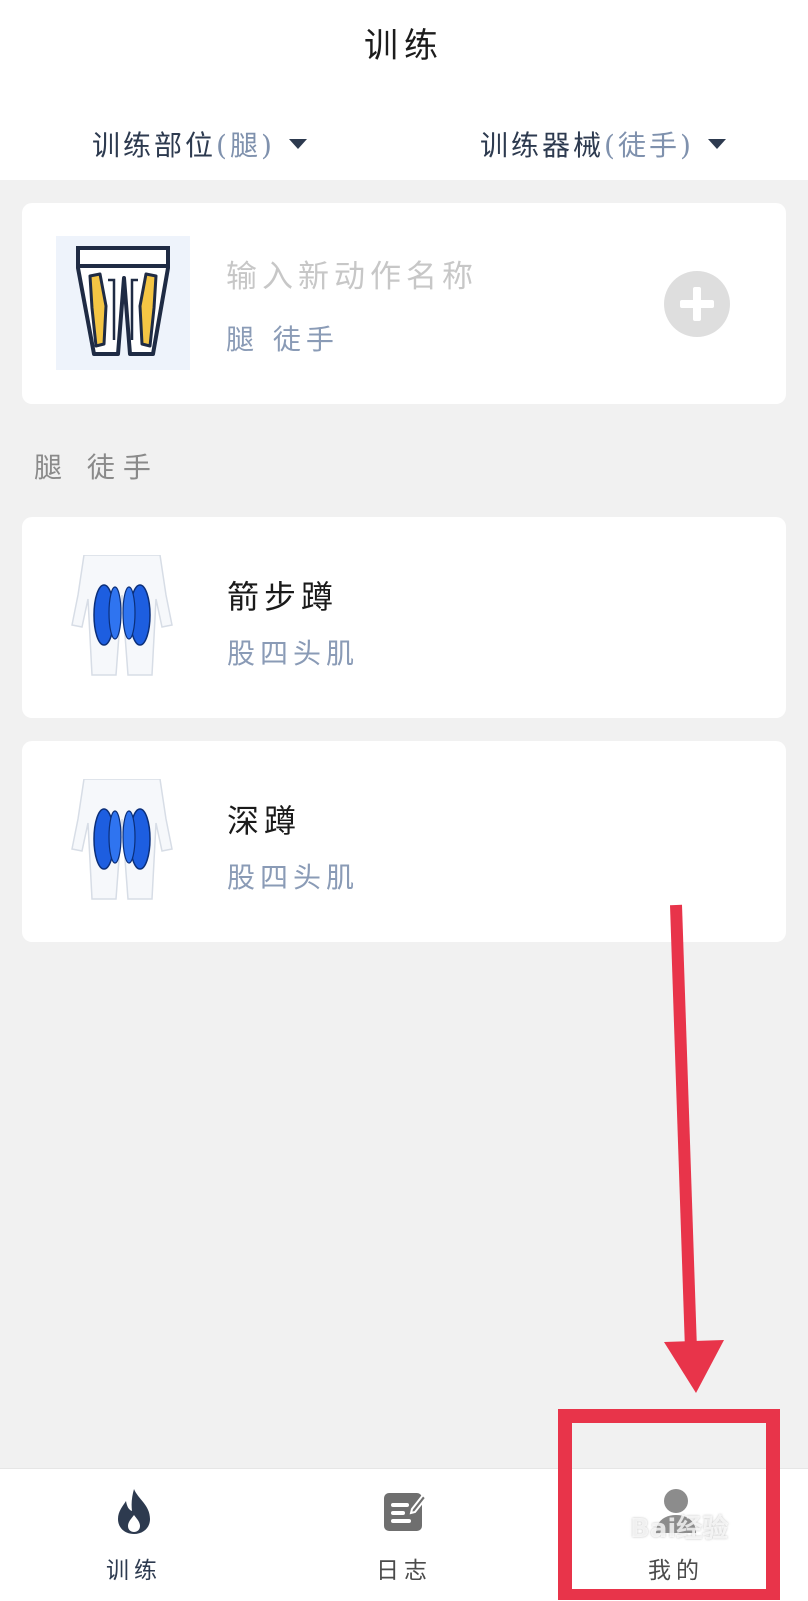  What do you see at coordinates (96, 467) in the screenshot?
I see `section-label: 腿 徒手` at bounding box center [96, 467].